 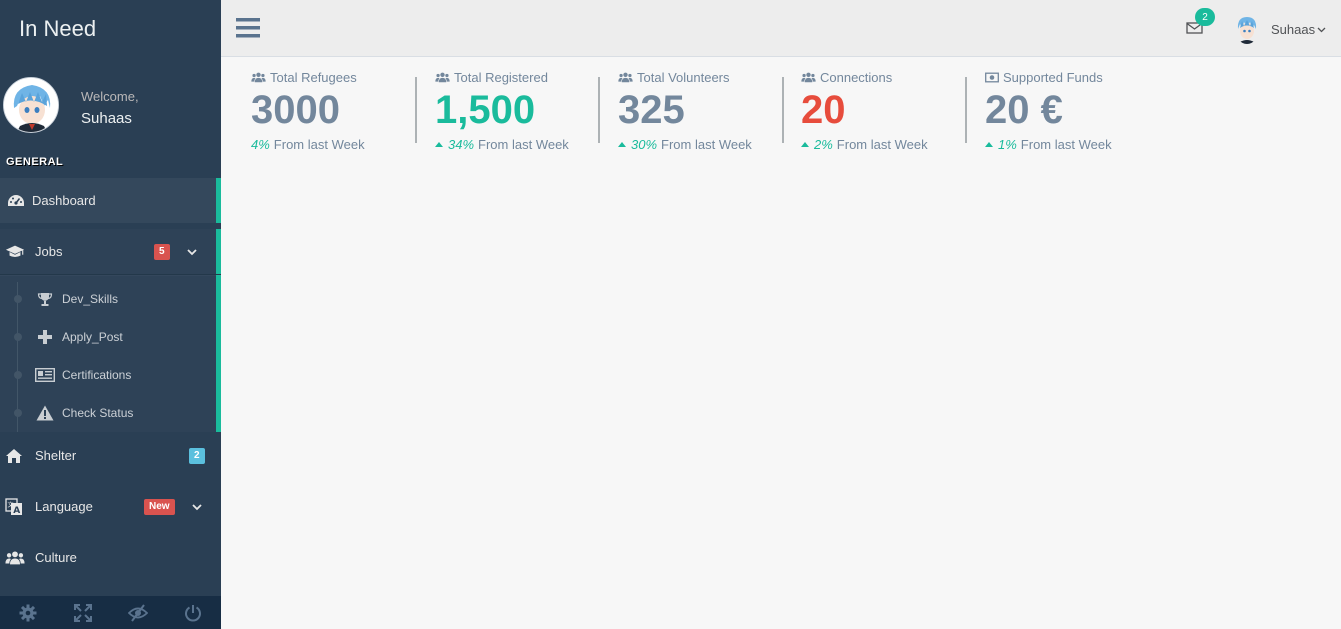 I want to click on translate-icon: A文, so click(x=14, y=507).